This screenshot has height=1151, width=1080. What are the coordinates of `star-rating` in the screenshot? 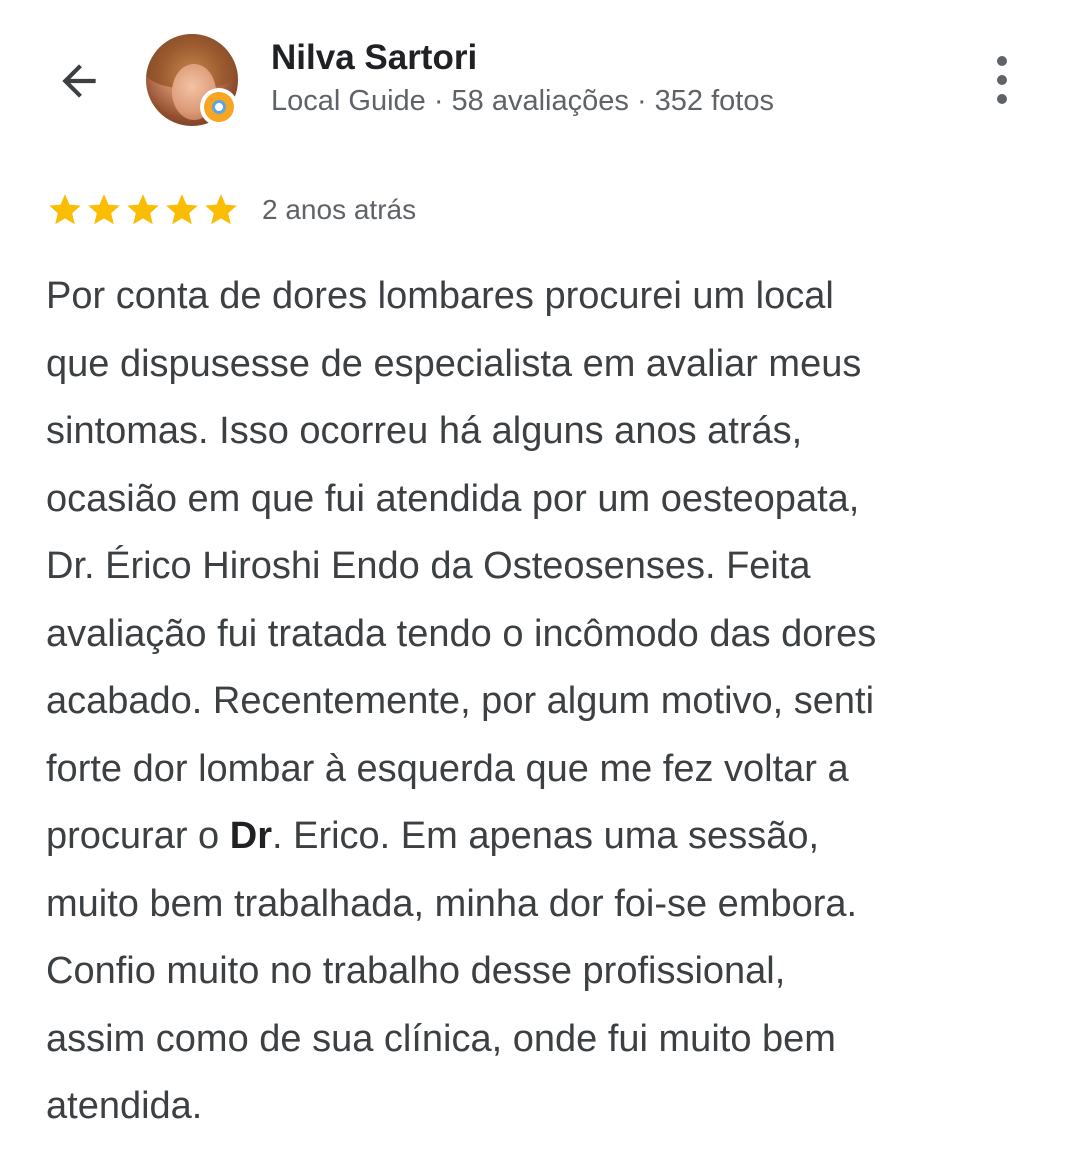 It's located at (143, 210).